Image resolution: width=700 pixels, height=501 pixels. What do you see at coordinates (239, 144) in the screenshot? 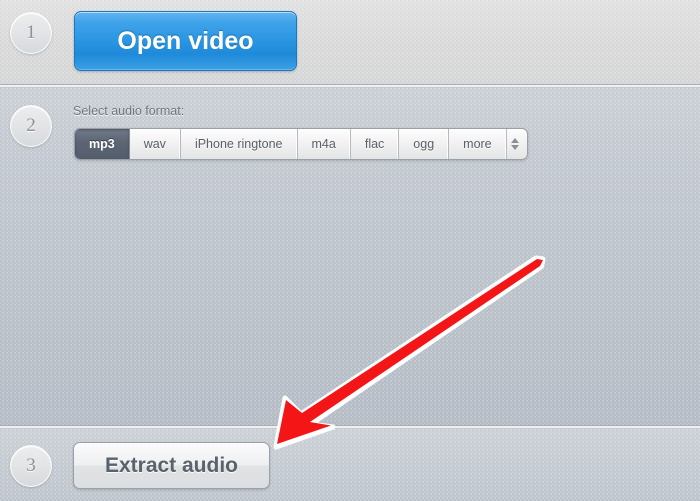
I see `format-option-iphone-ringtone: iPhone ringtone` at bounding box center [239, 144].